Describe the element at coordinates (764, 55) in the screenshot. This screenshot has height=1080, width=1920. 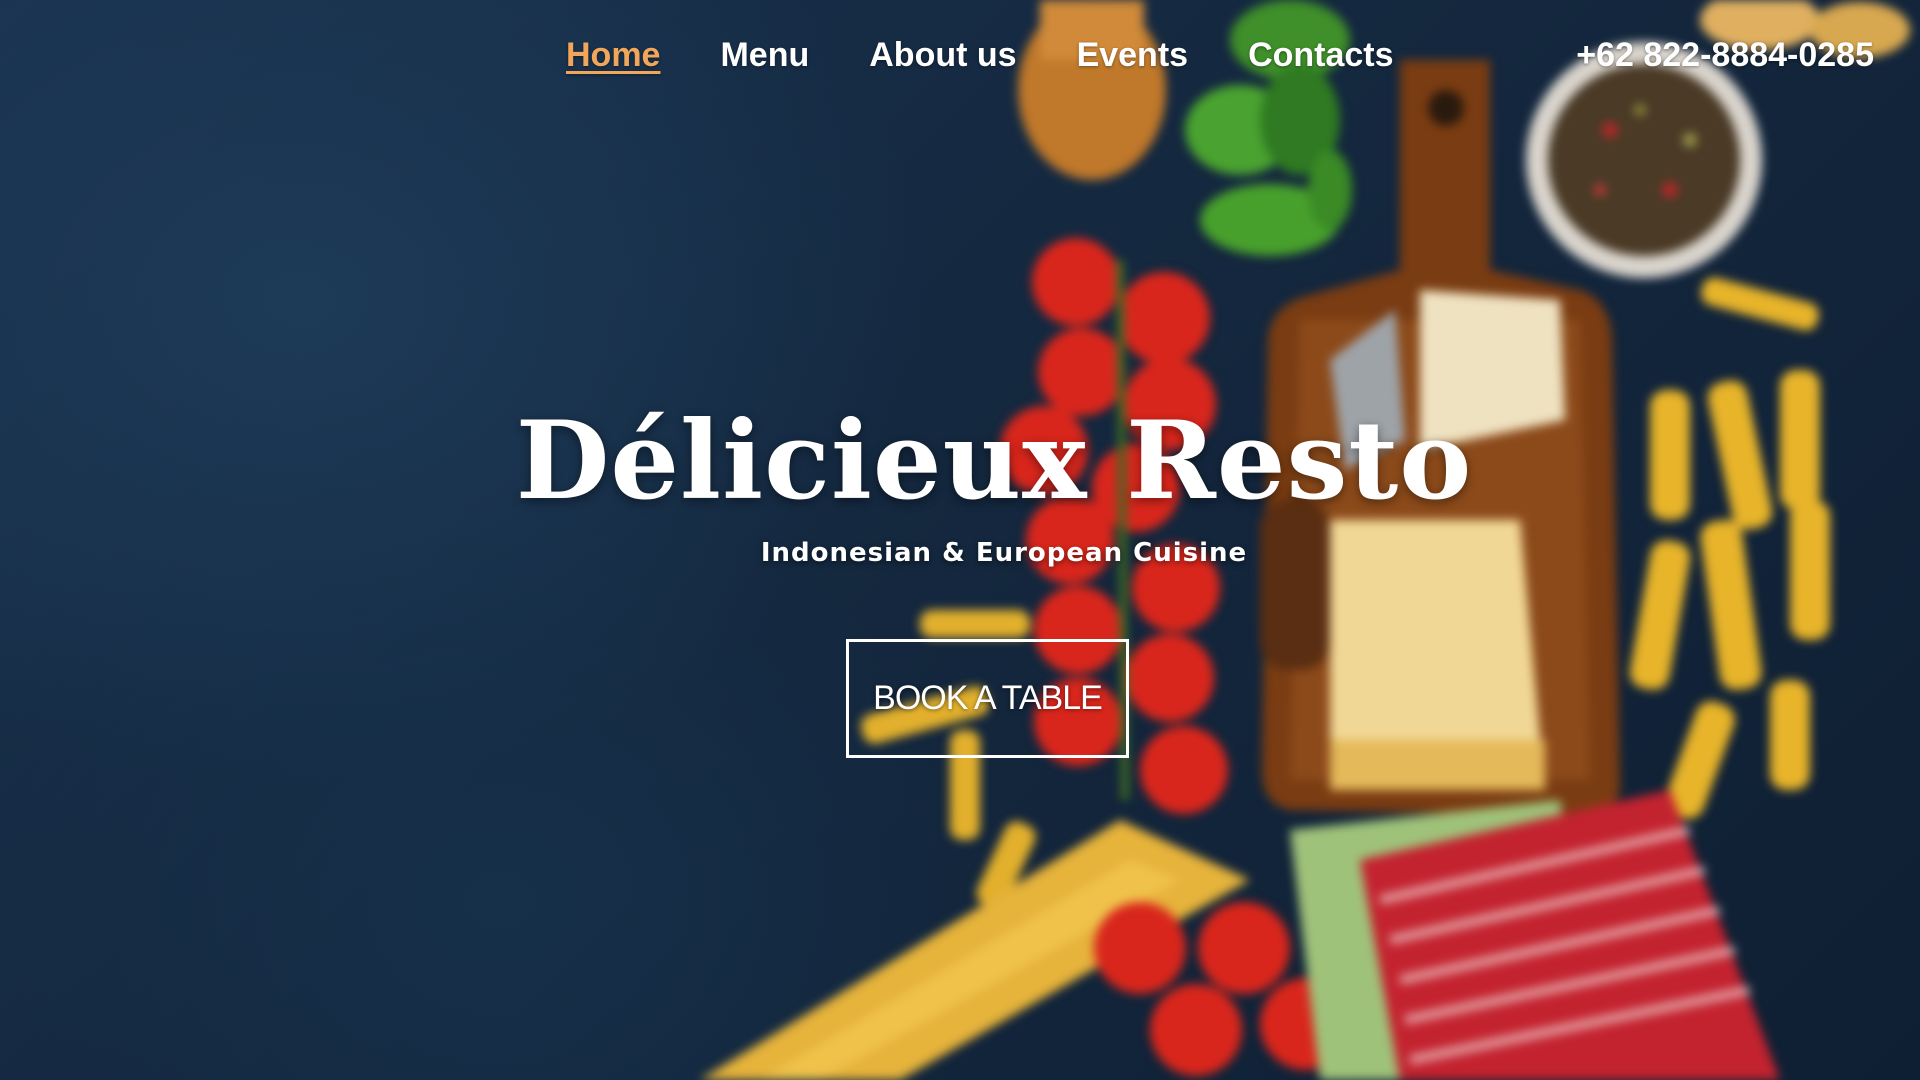
I see `nav-link-menu: Menu` at that location.